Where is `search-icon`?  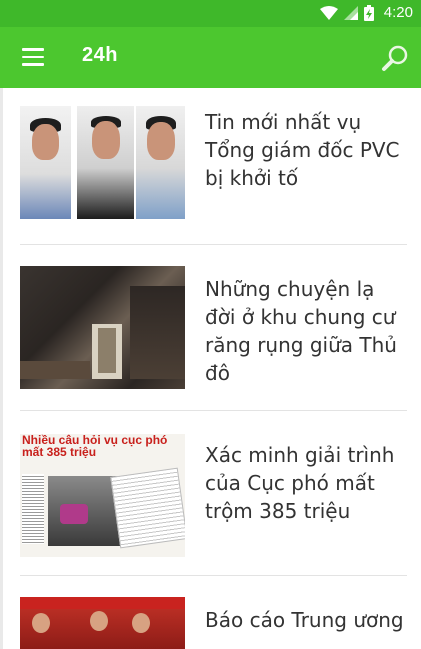 search-icon is located at coordinates (395, 58).